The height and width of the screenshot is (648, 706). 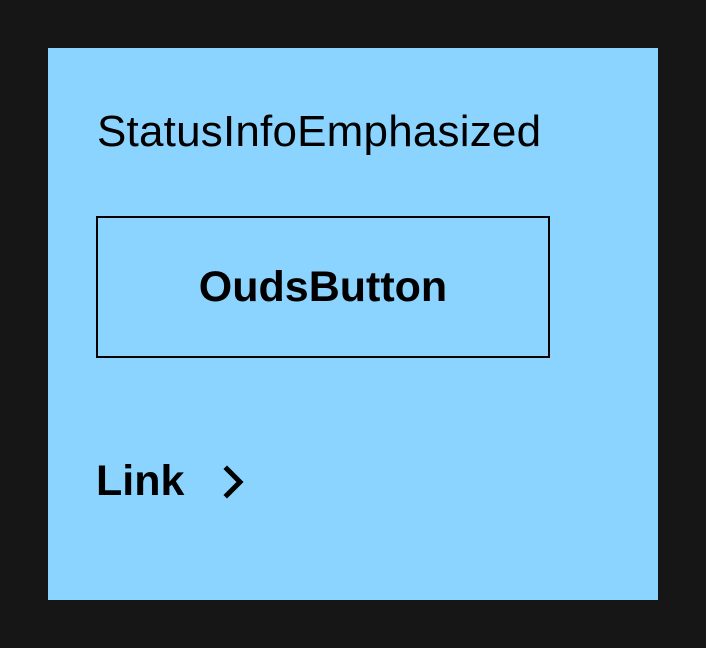 I want to click on status-title: StatusInfoEmphasized, so click(x=319, y=131).